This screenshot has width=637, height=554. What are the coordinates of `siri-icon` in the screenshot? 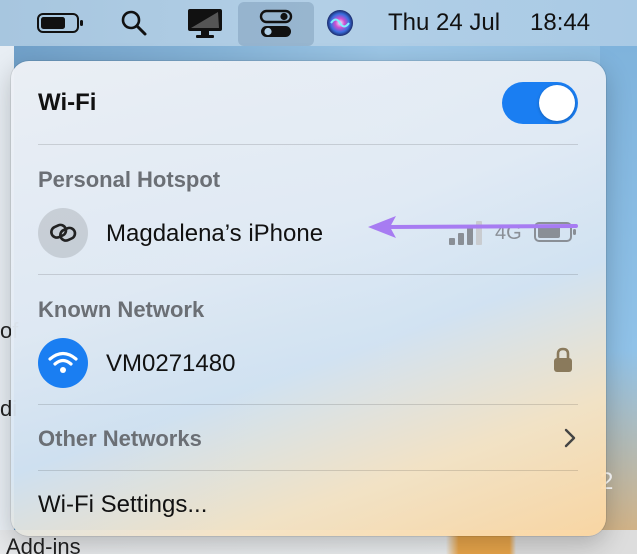 It's located at (340, 23).